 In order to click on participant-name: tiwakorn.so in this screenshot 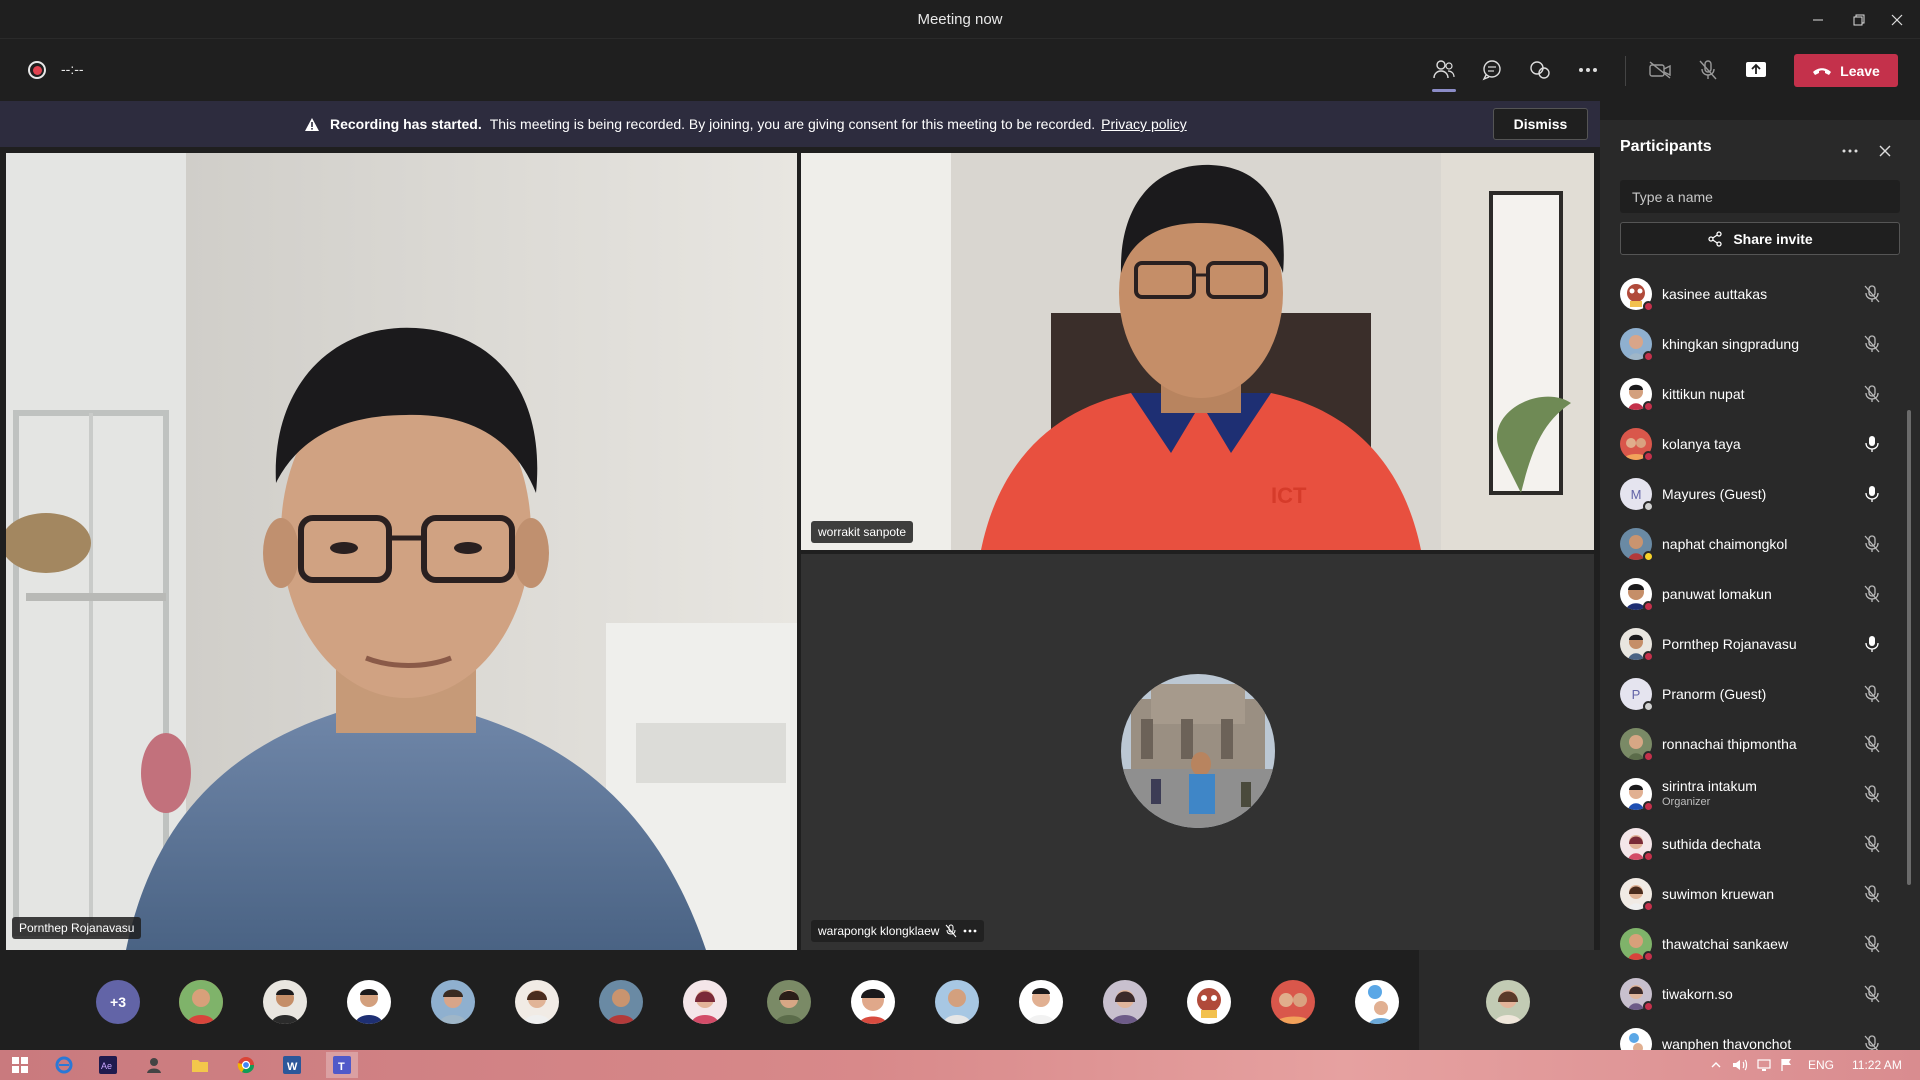, I will do `click(1697, 994)`.